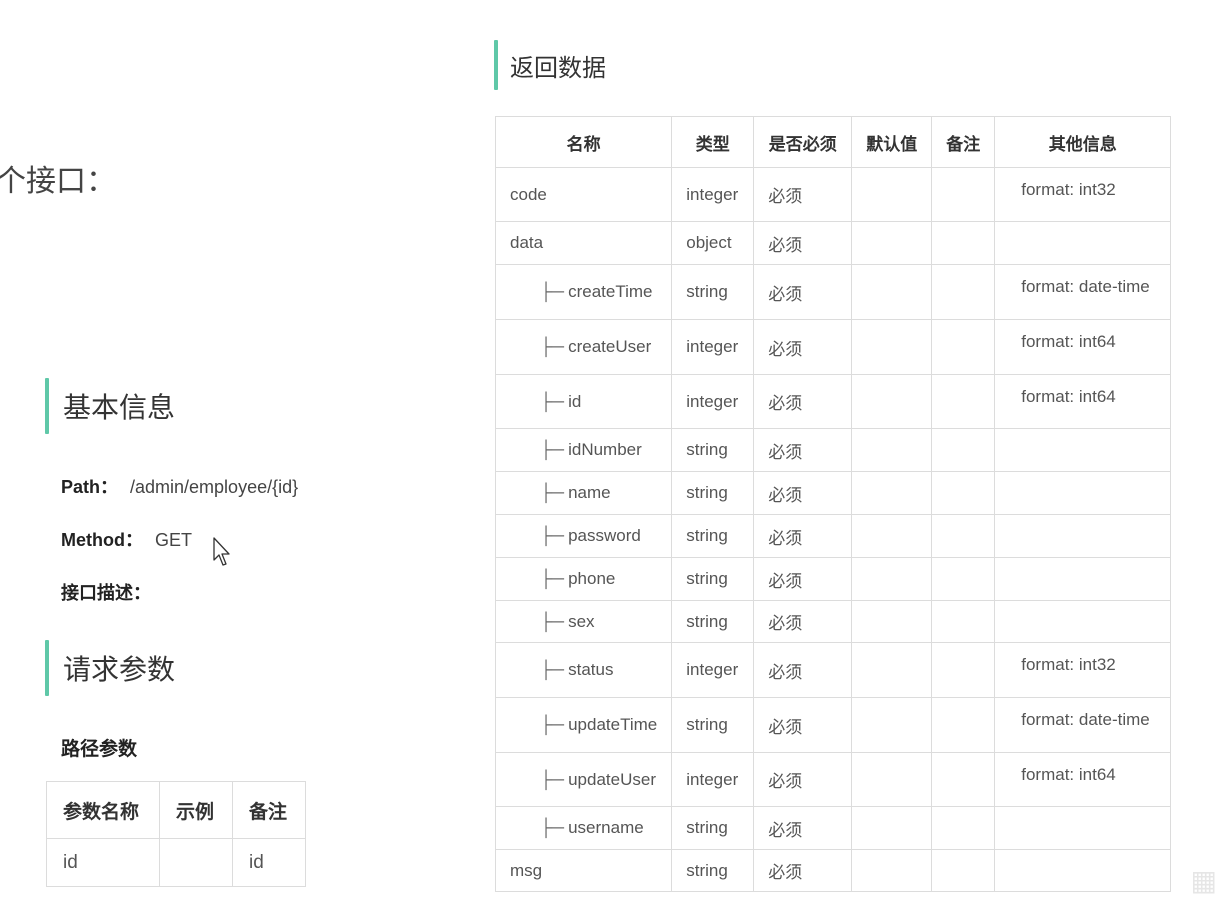 Image resolution: width=1221 pixels, height=899 pixels. Describe the element at coordinates (606, 827) in the screenshot. I see `field-name: username` at that location.